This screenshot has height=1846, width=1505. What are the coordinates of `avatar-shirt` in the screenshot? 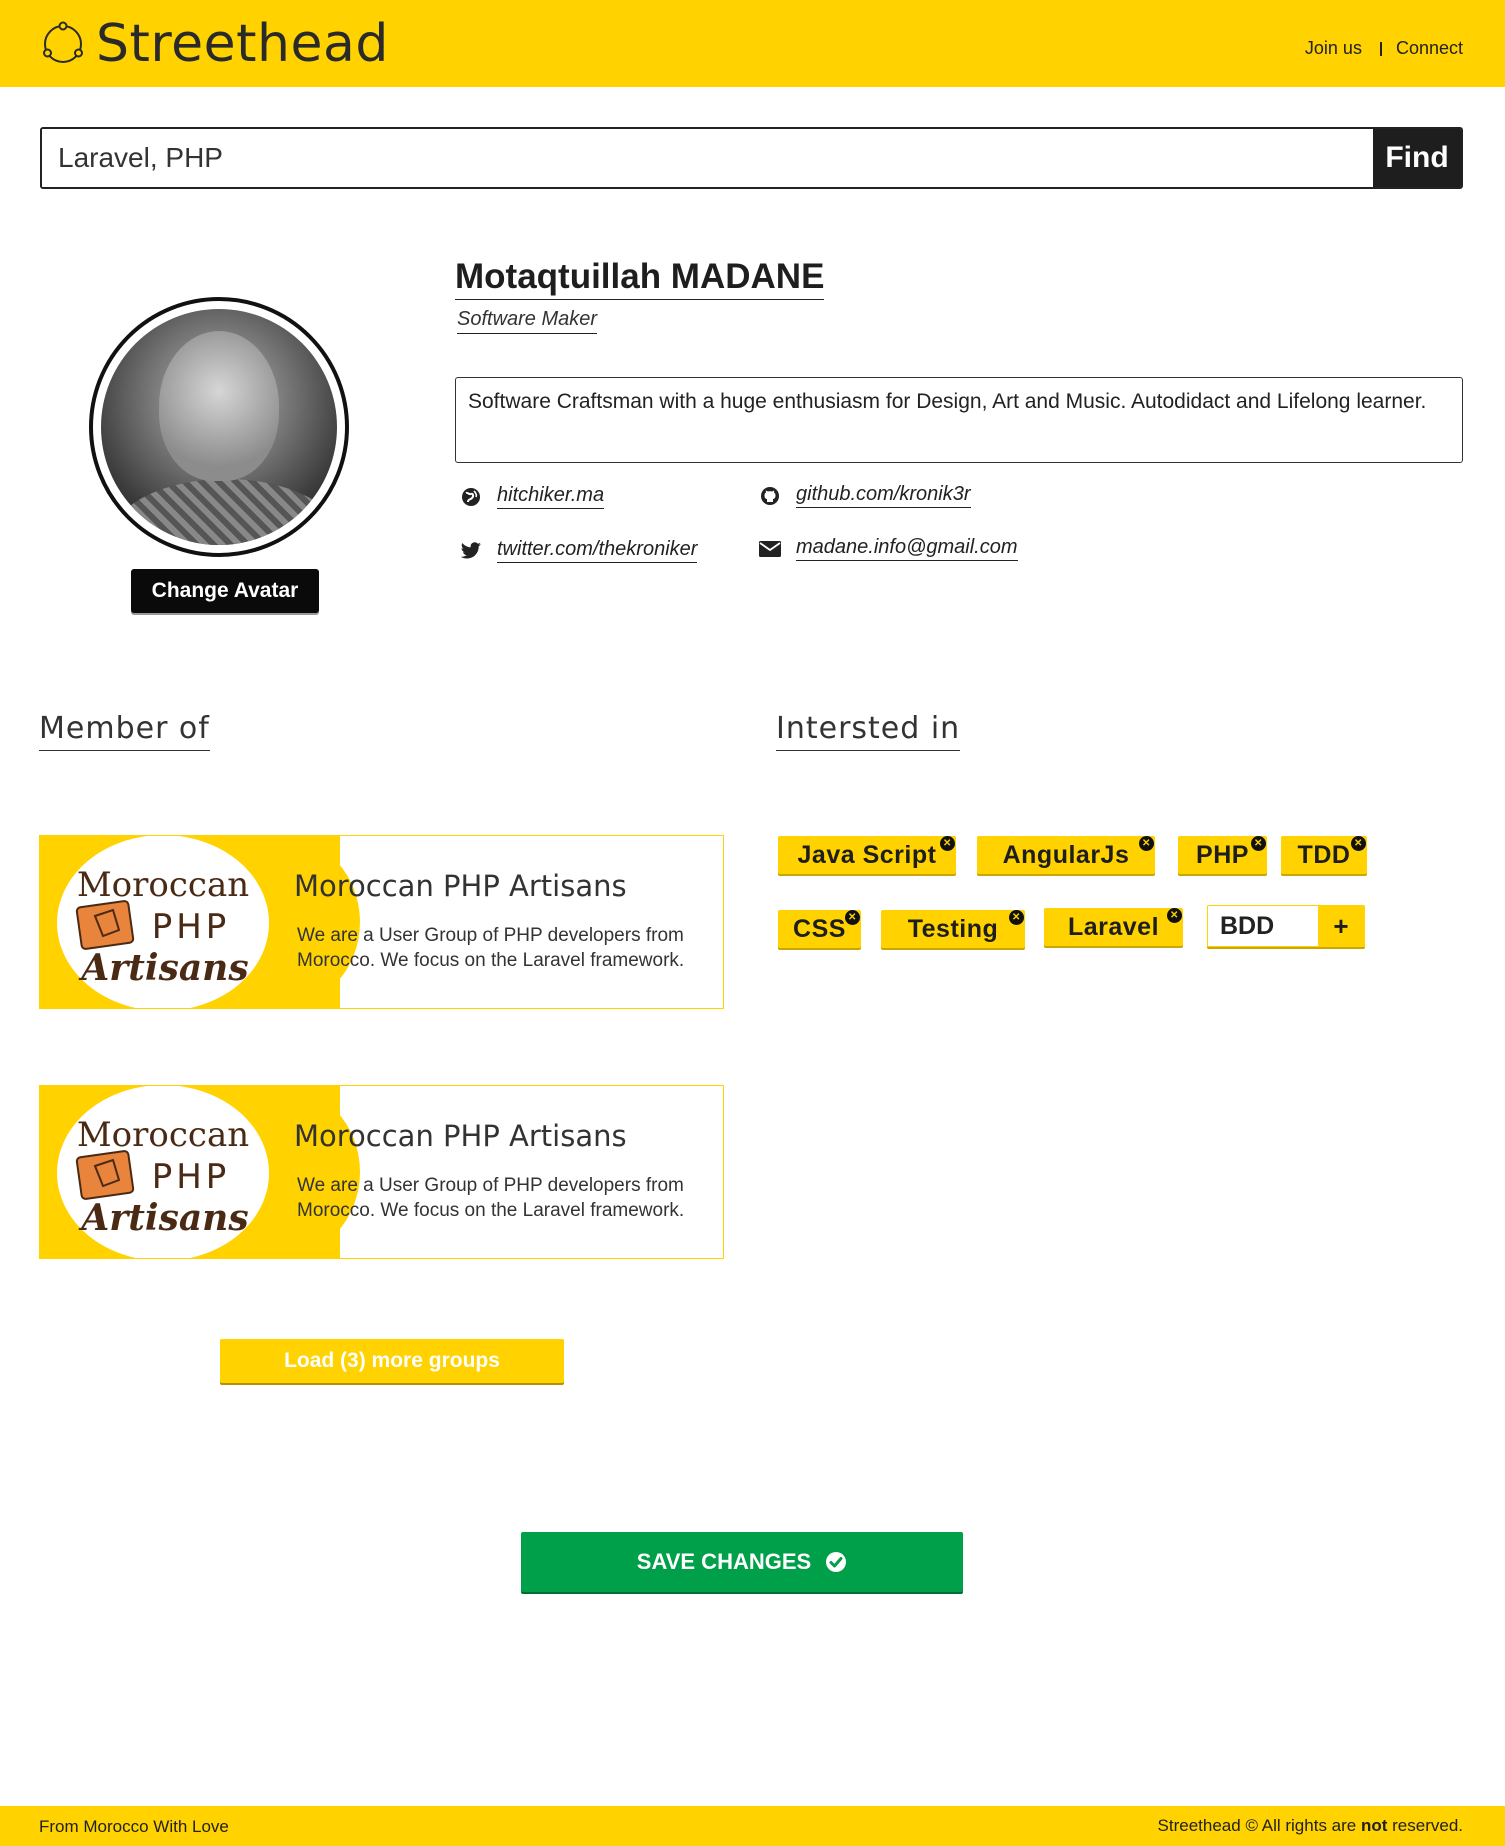 It's located at (224, 512).